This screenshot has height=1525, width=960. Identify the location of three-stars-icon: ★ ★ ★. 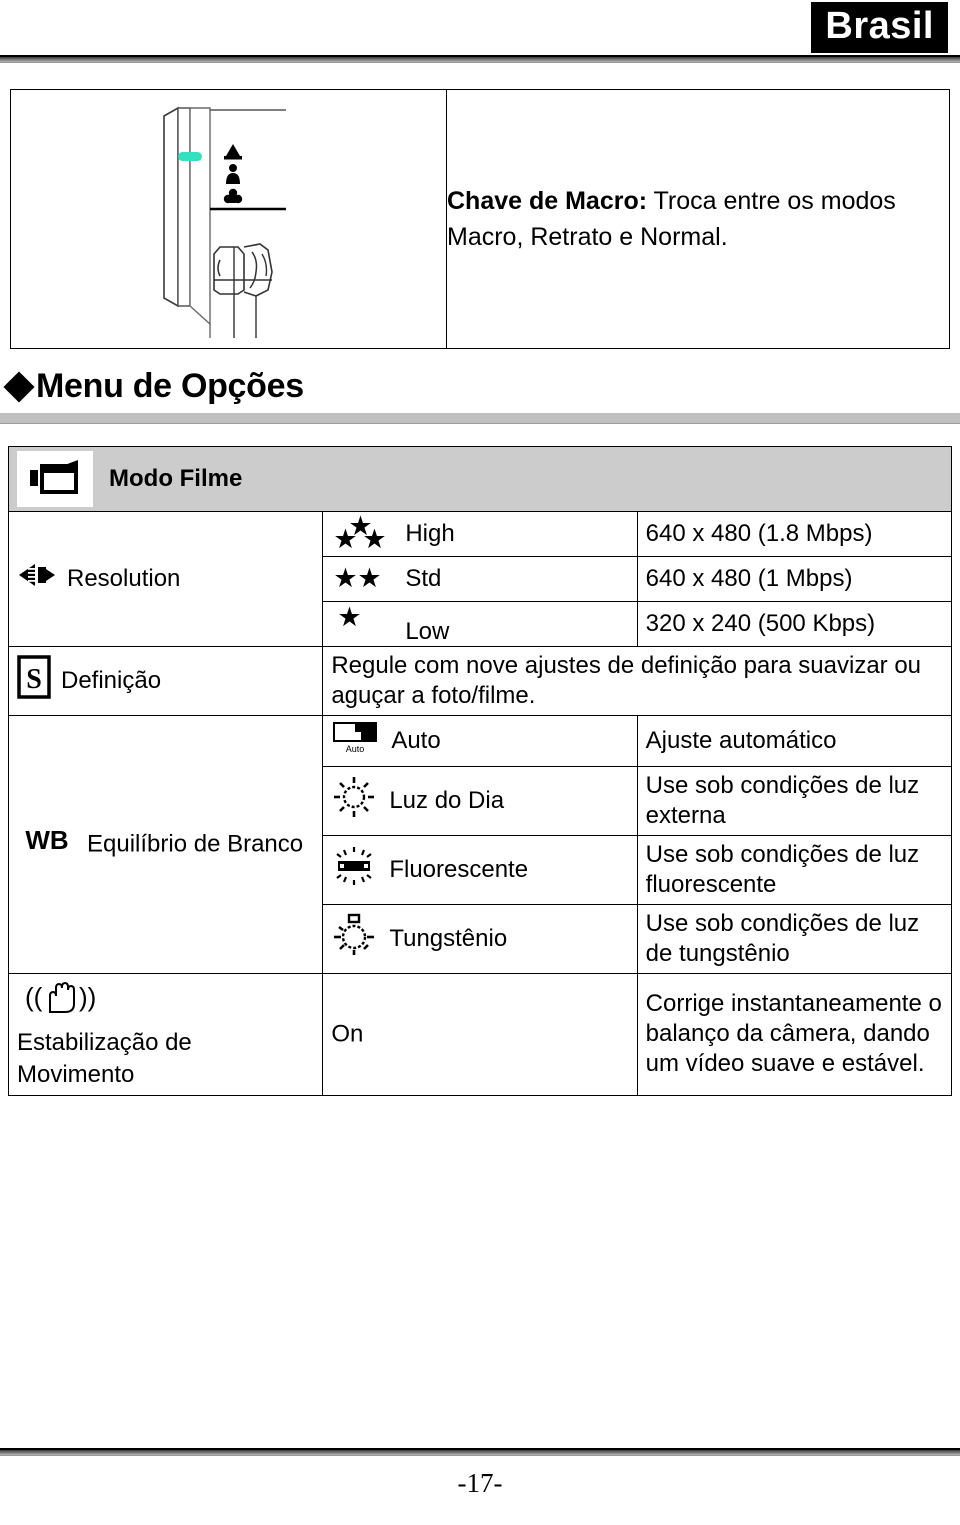
(360, 532).